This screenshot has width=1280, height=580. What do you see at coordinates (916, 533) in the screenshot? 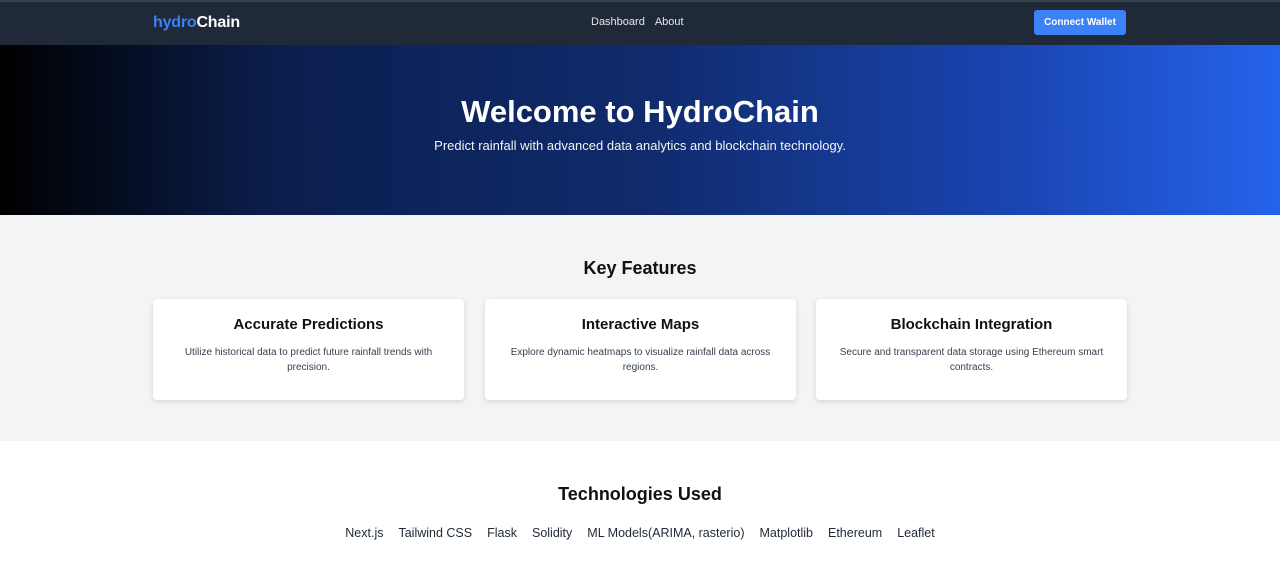
I see `tech-item-leaflet: Leaflet` at bounding box center [916, 533].